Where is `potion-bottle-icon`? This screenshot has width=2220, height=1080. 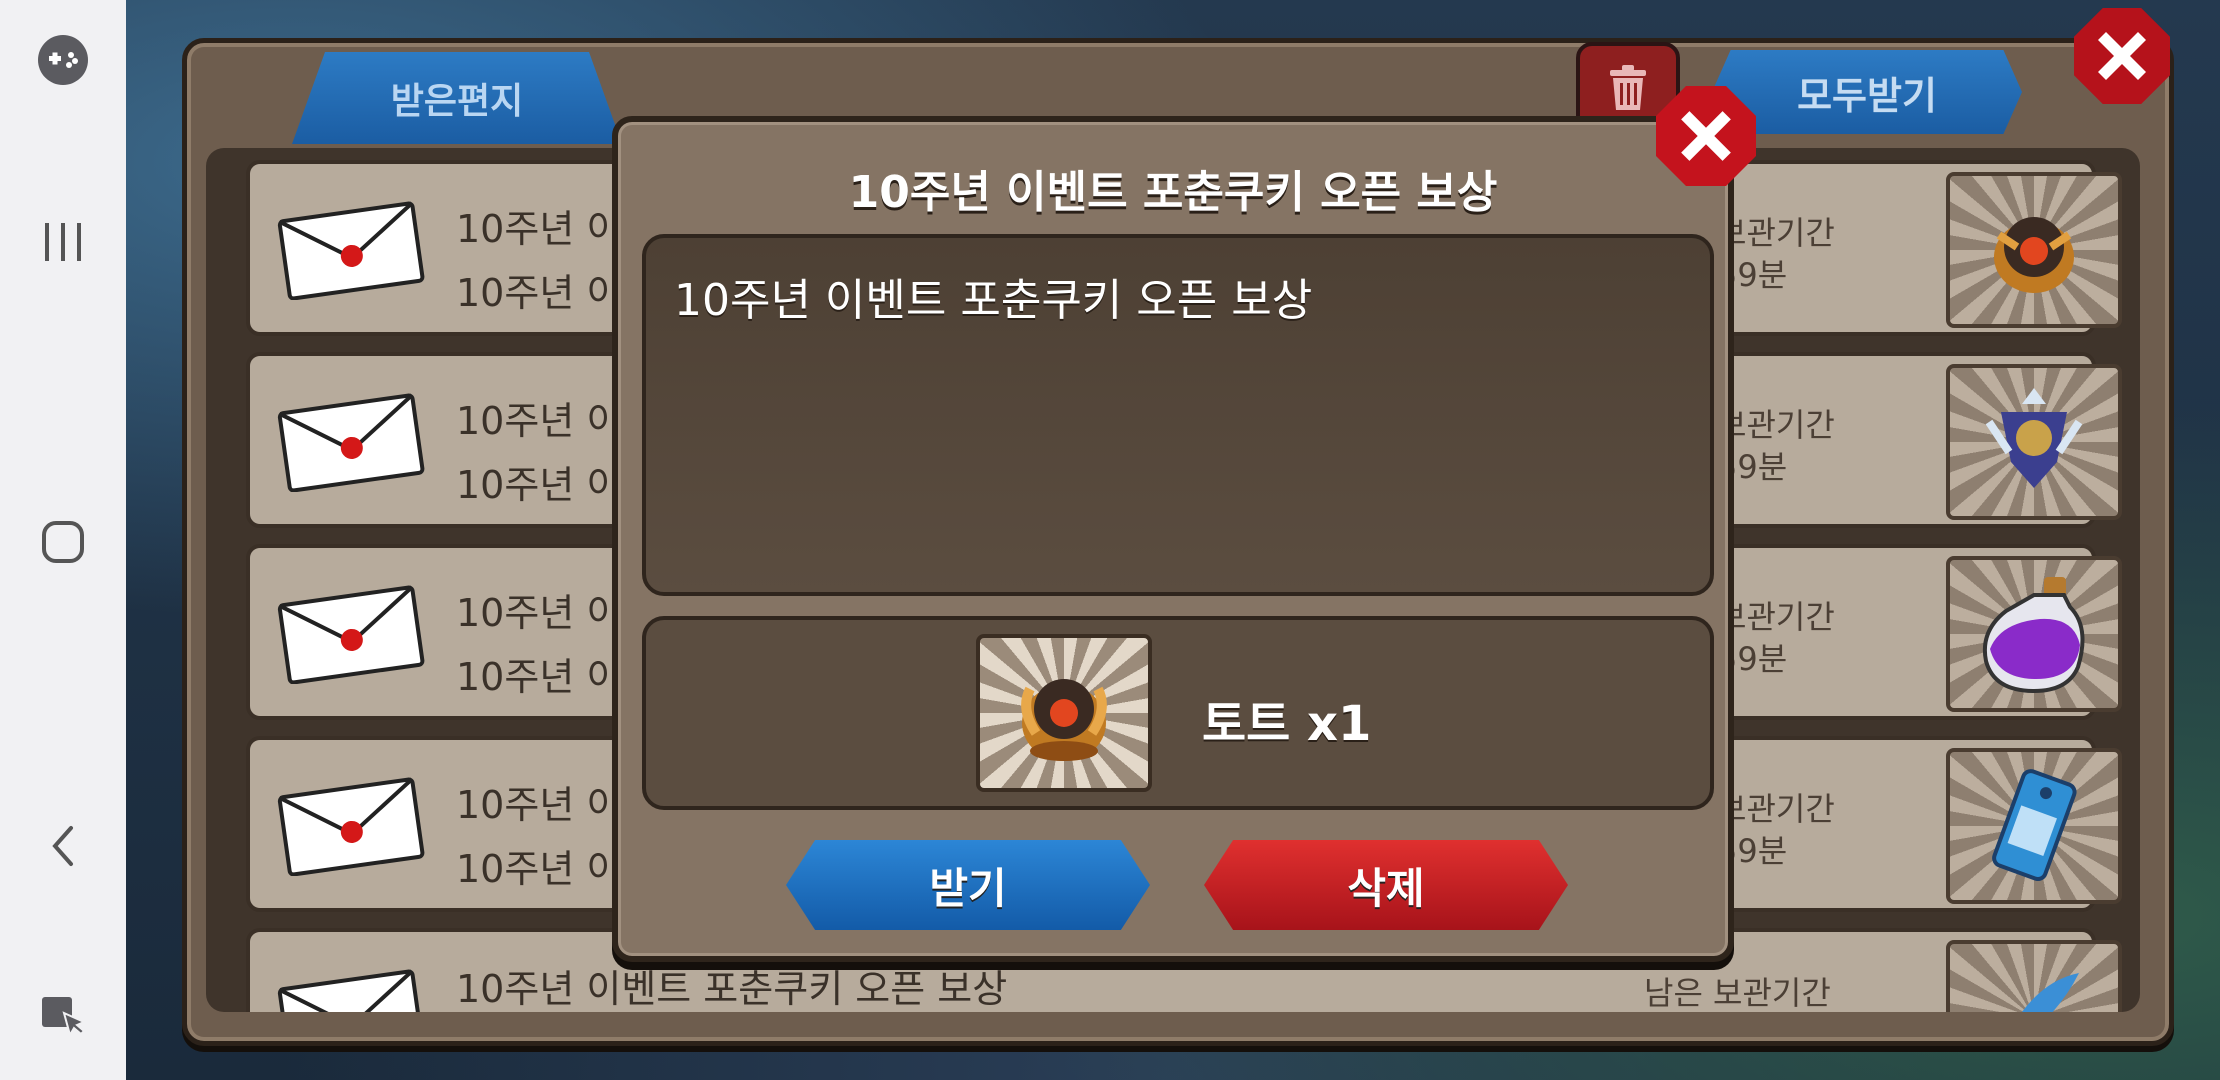
potion-bottle-icon is located at coordinates (2034, 634).